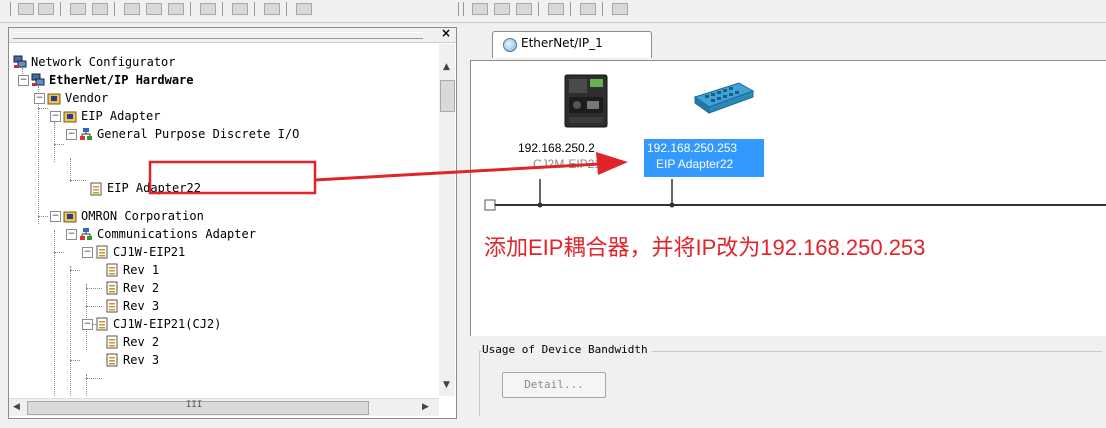  What do you see at coordinates (457, 172) in the screenshot?
I see `annotation-arrow-line` at bounding box center [457, 172].